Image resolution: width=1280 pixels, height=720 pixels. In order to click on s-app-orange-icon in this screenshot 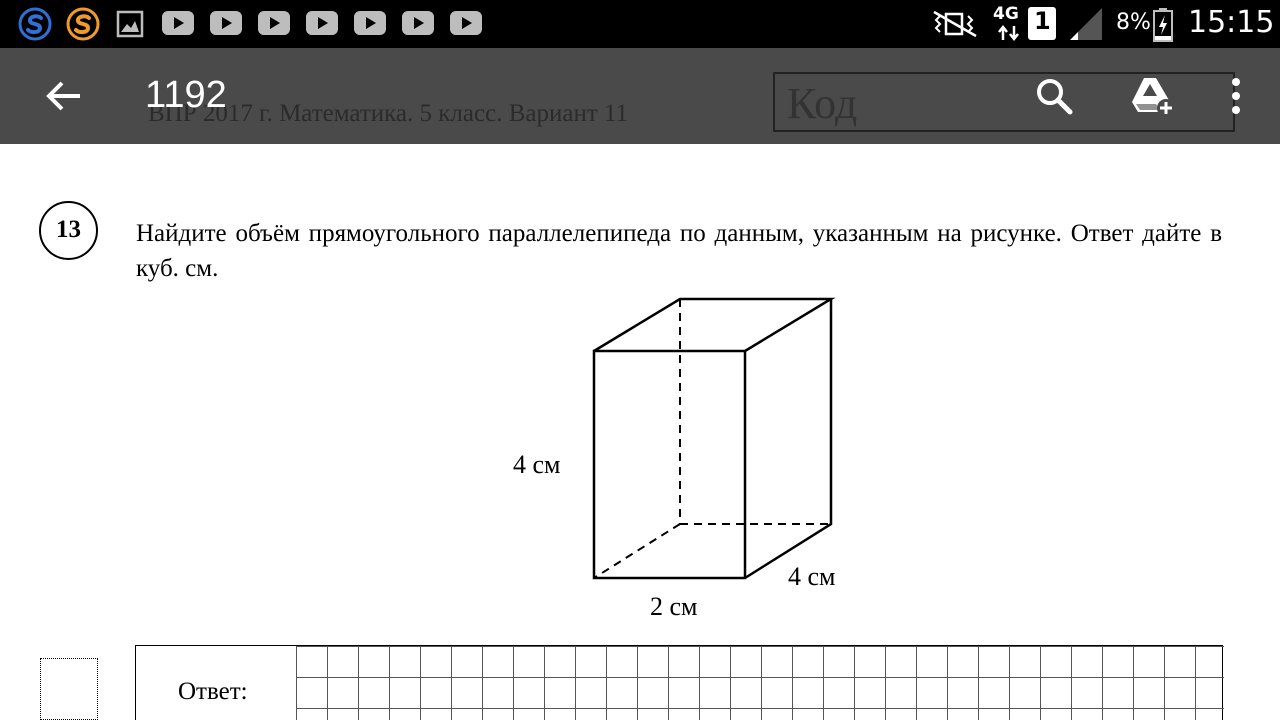, I will do `click(83, 24)`.